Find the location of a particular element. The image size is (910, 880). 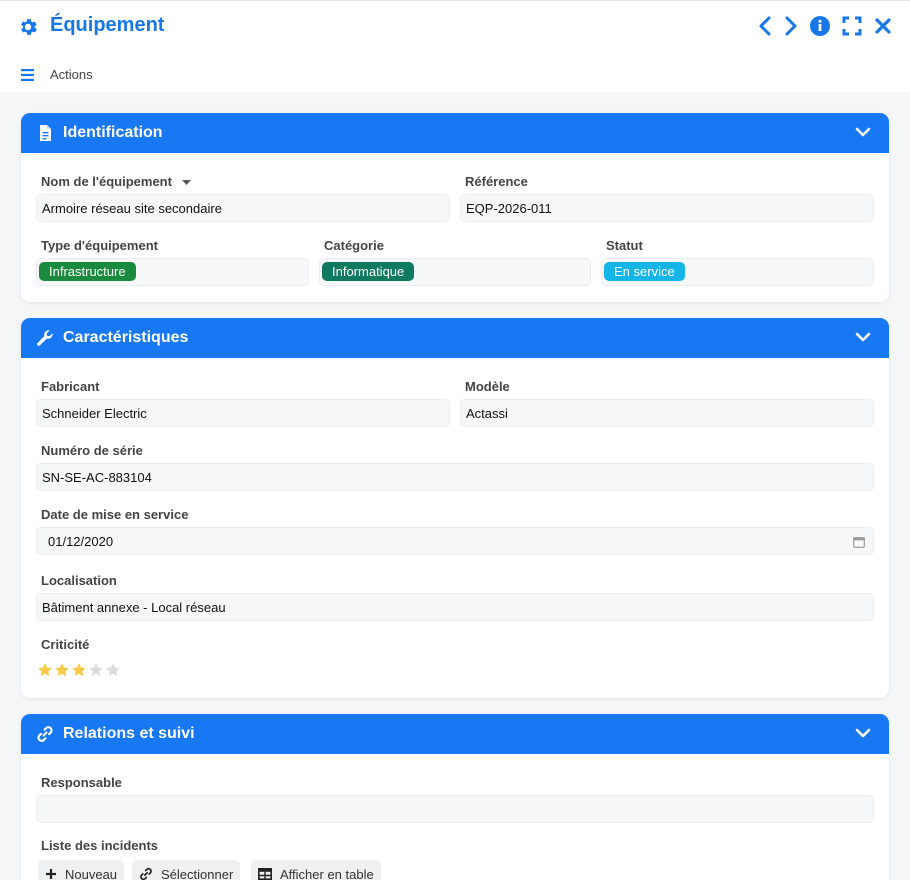

close-icon is located at coordinates (883, 26).